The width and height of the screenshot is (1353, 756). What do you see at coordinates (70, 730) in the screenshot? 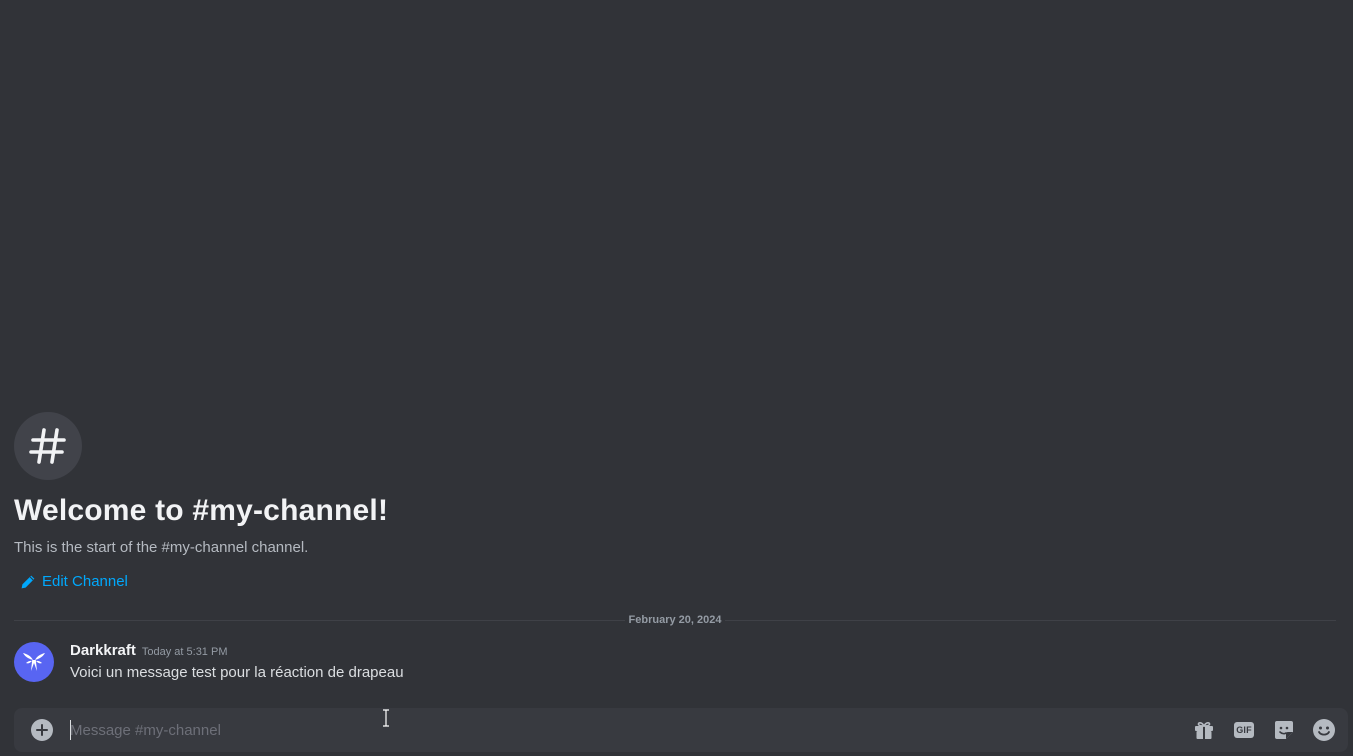
I see `text-caret` at bounding box center [70, 730].